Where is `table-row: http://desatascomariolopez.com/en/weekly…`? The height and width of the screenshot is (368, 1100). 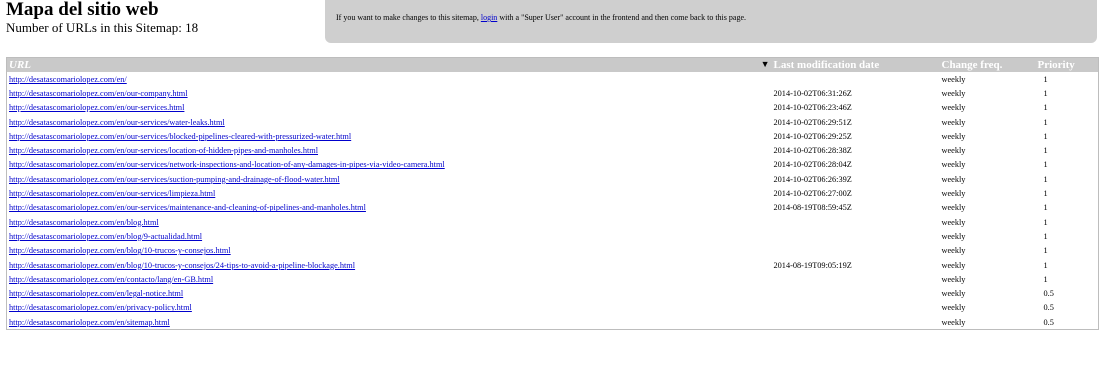 table-row: http://desatascomariolopez.com/en/weekly… is located at coordinates (553, 79).